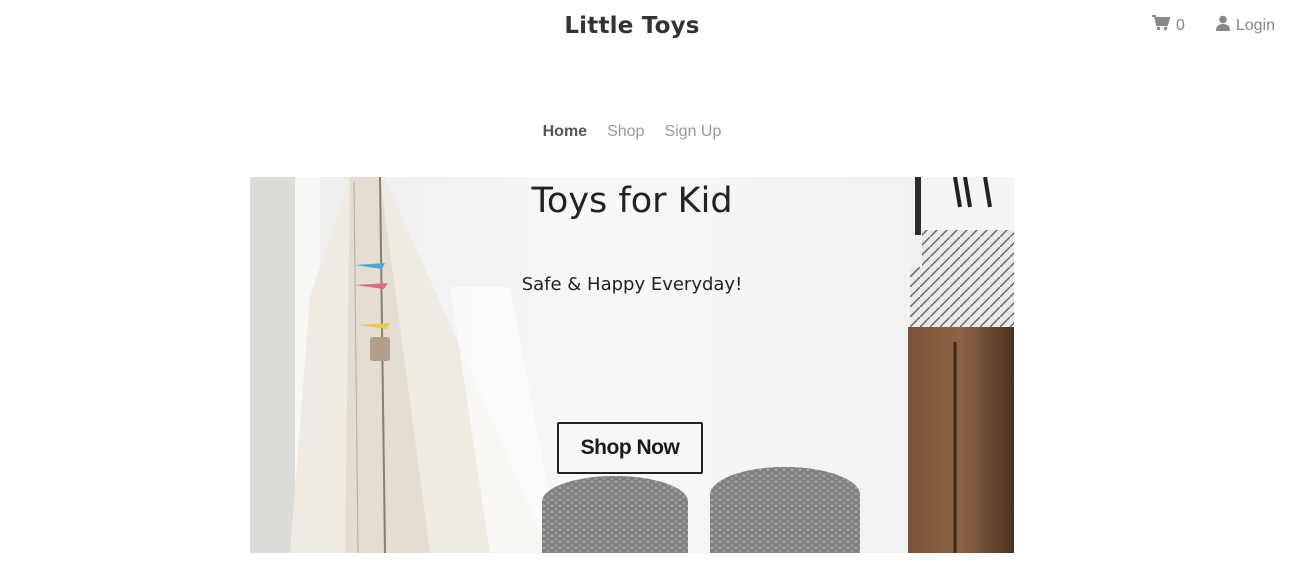 The image size is (1307, 582). What do you see at coordinates (692, 132) in the screenshot?
I see `nav-item-sign-up: Sign Up` at bounding box center [692, 132].